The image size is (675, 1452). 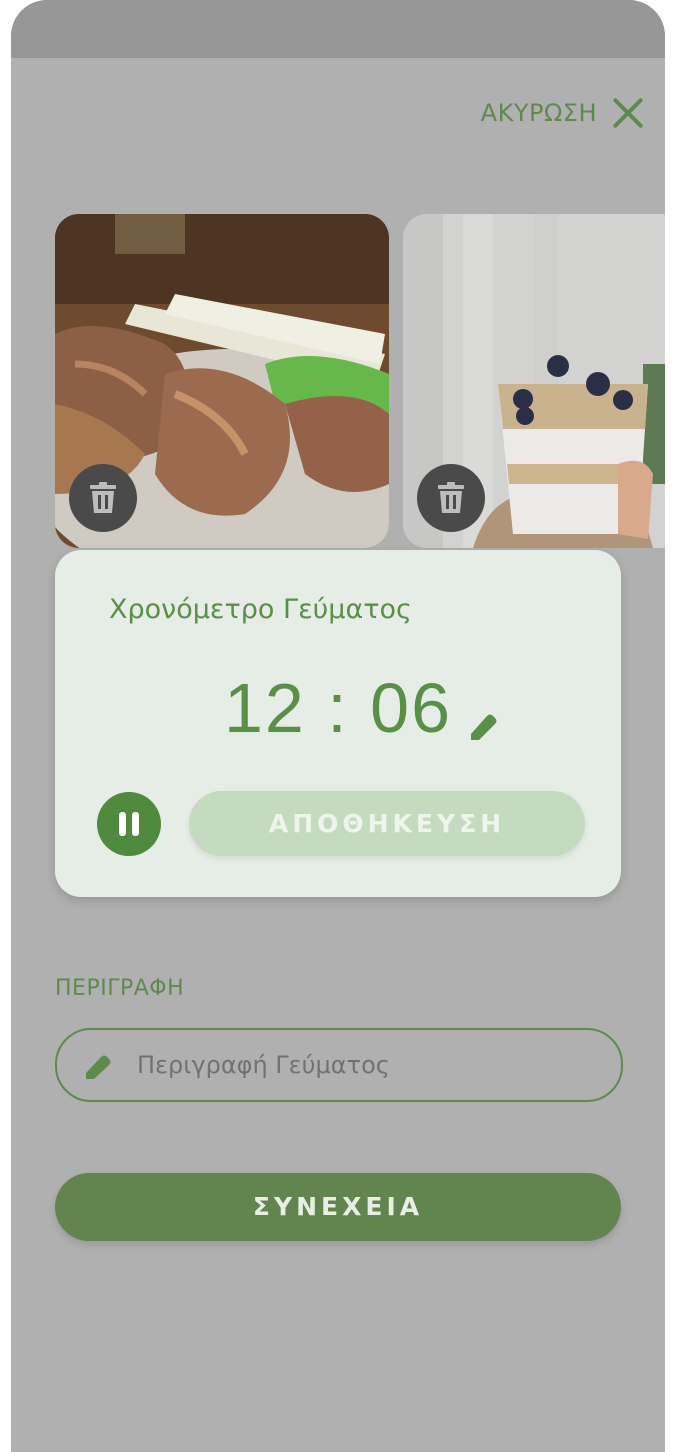 I want to click on delete-photo-2-button, so click(x=451, y=498).